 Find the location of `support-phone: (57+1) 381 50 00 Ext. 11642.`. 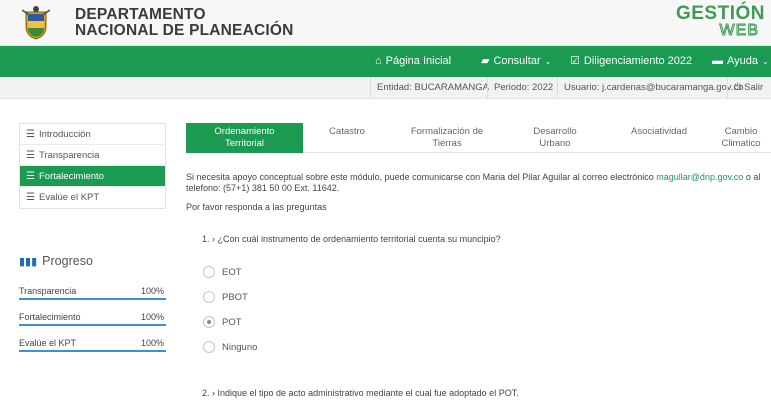

support-phone: (57+1) 381 50 00 Ext. 11642. is located at coordinates (281, 188).